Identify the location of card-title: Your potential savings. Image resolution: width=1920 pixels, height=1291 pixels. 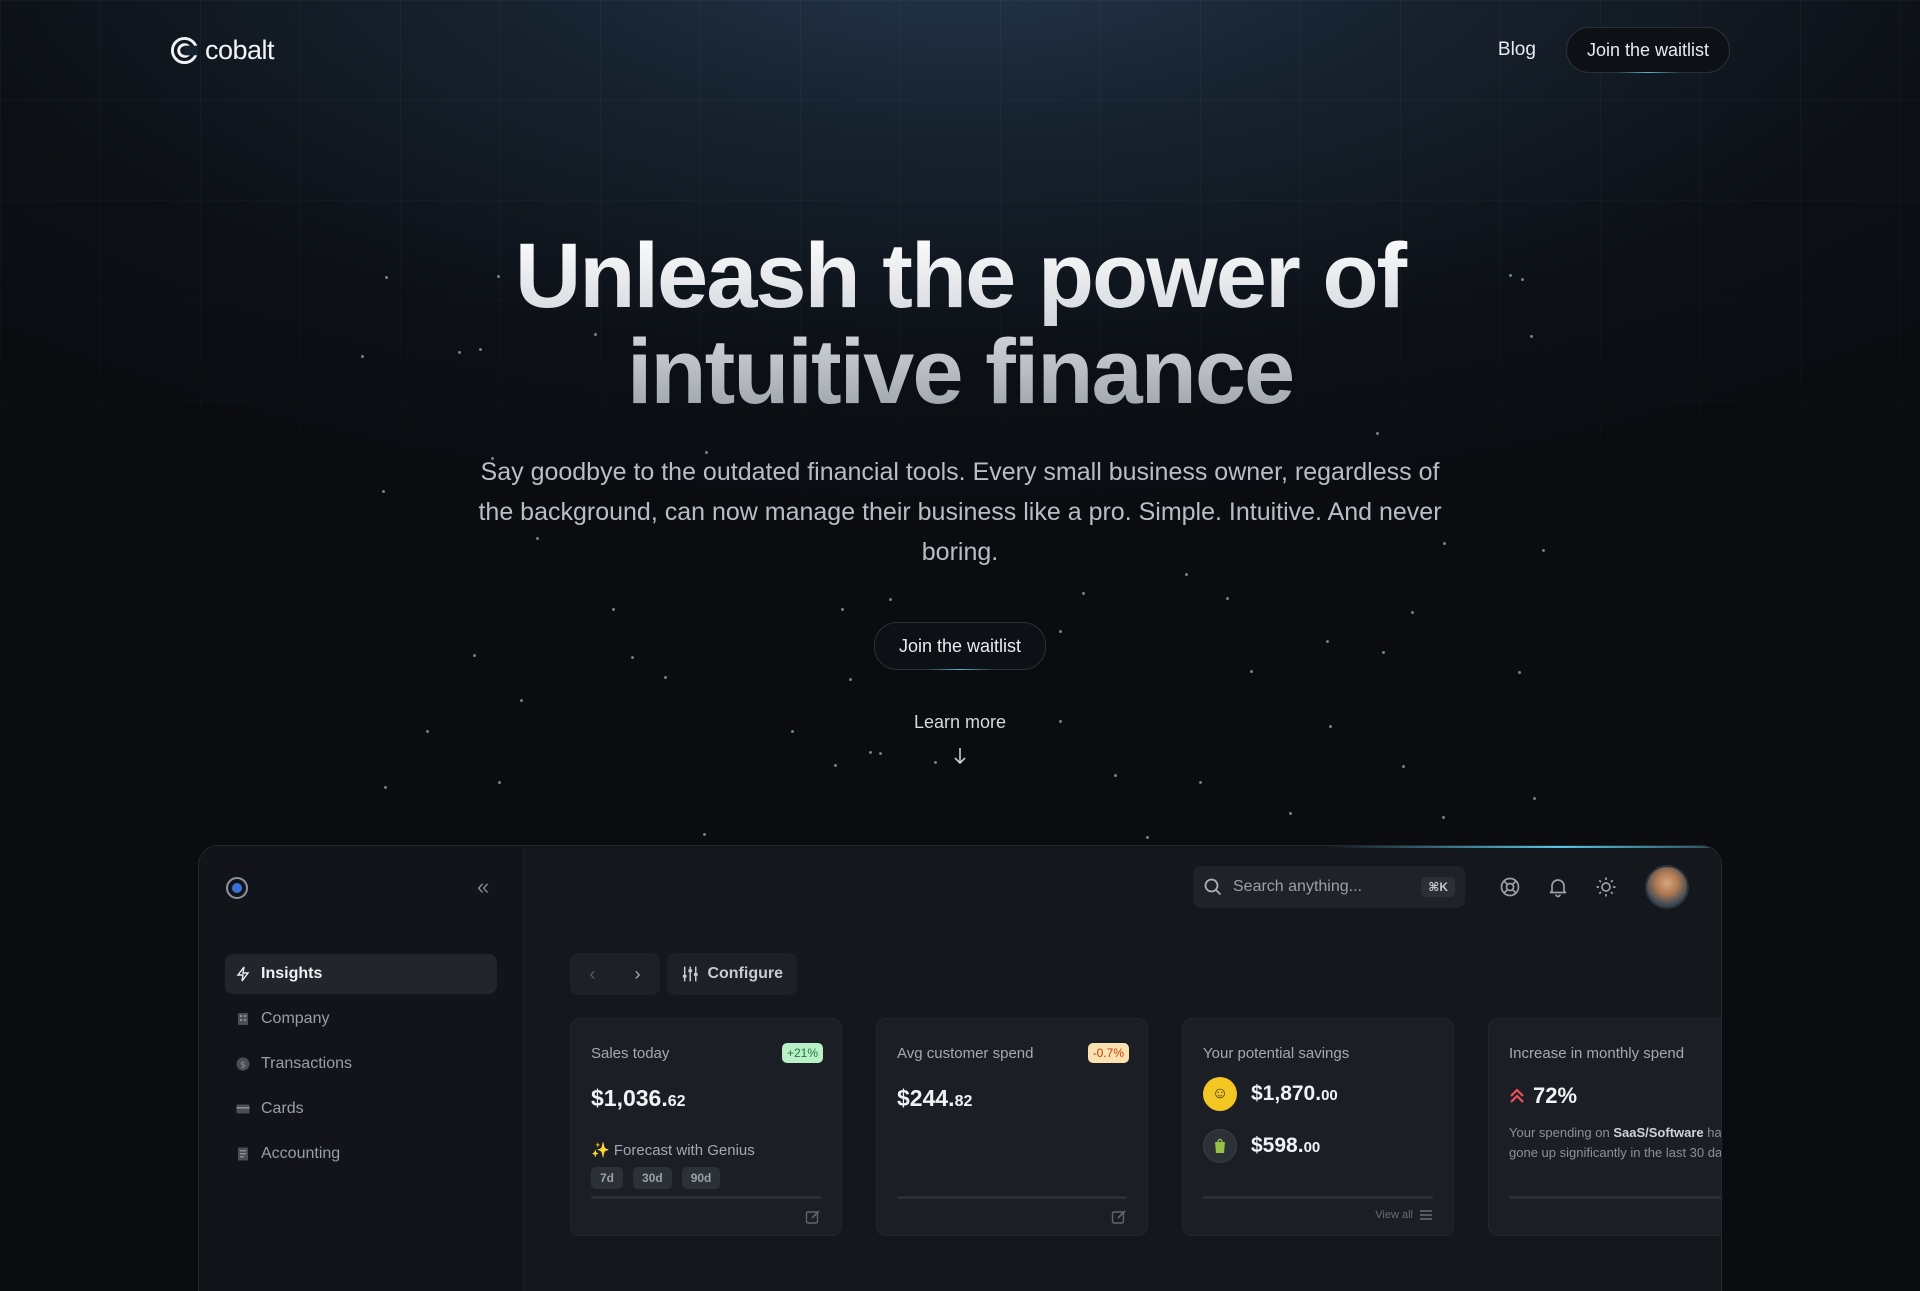
(1276, 1053).